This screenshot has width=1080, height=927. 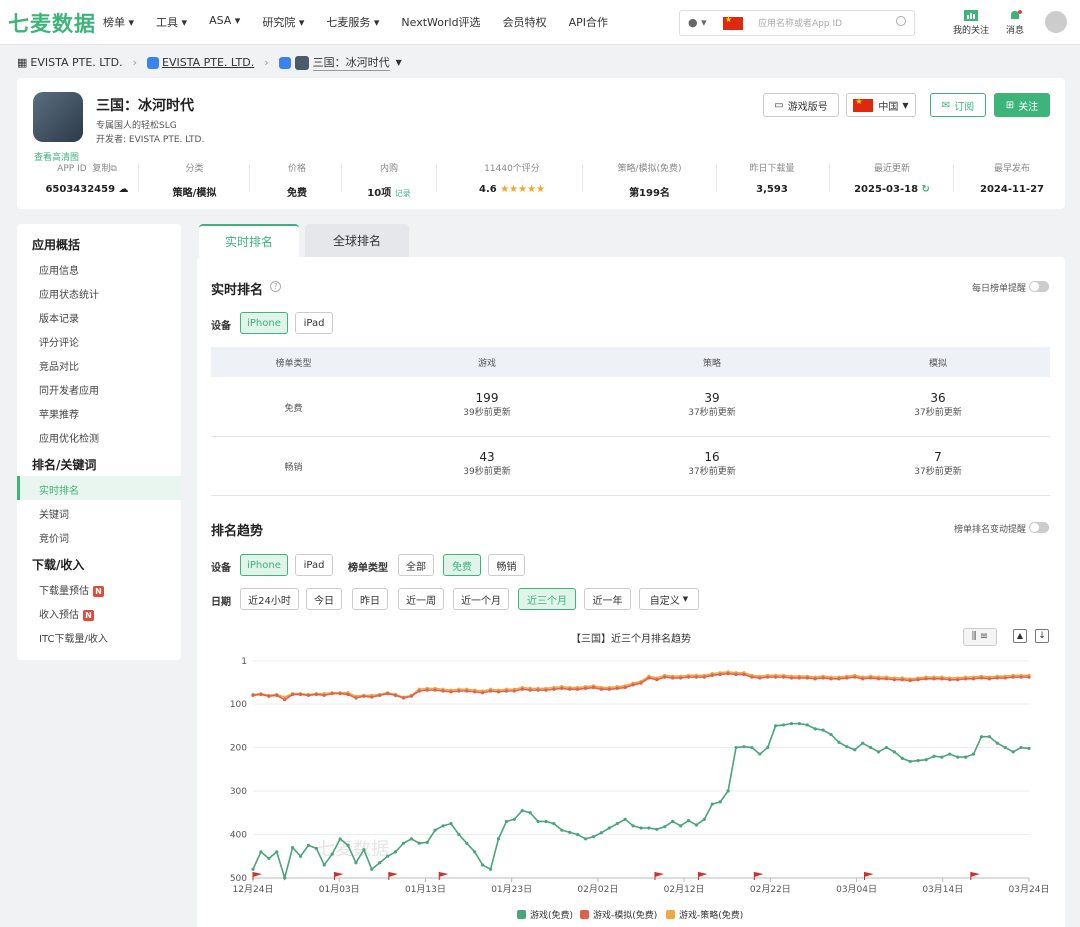 What do you see at coordinates (547, 599) in the screenshot?
I see `date-3months-button: 近三个月` at bounding box center [547, 599].